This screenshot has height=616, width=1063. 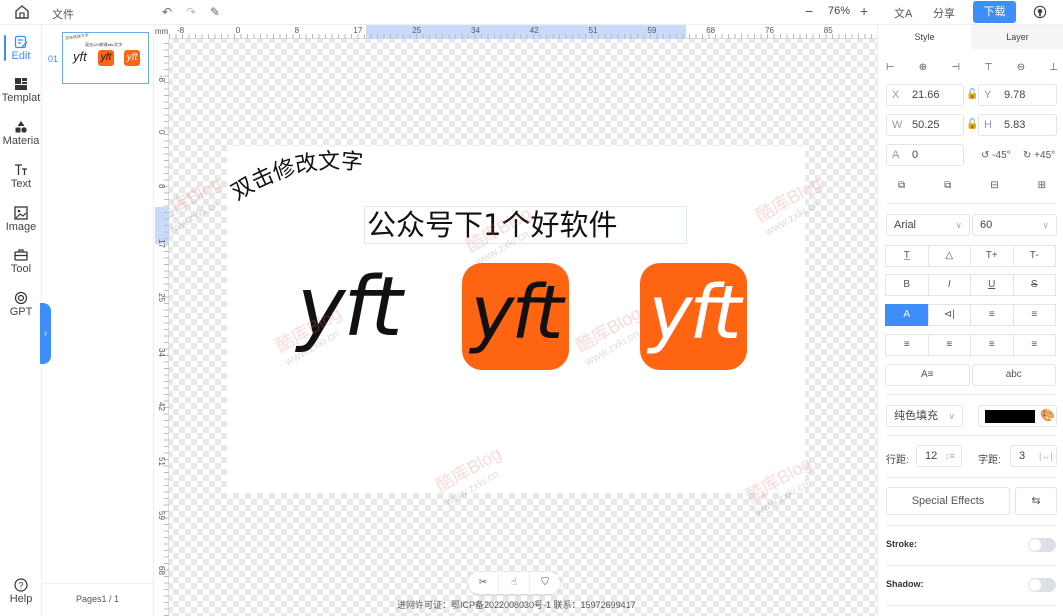 I want to click on ungroup-icon: ⧉, so click(x=947, y=185).